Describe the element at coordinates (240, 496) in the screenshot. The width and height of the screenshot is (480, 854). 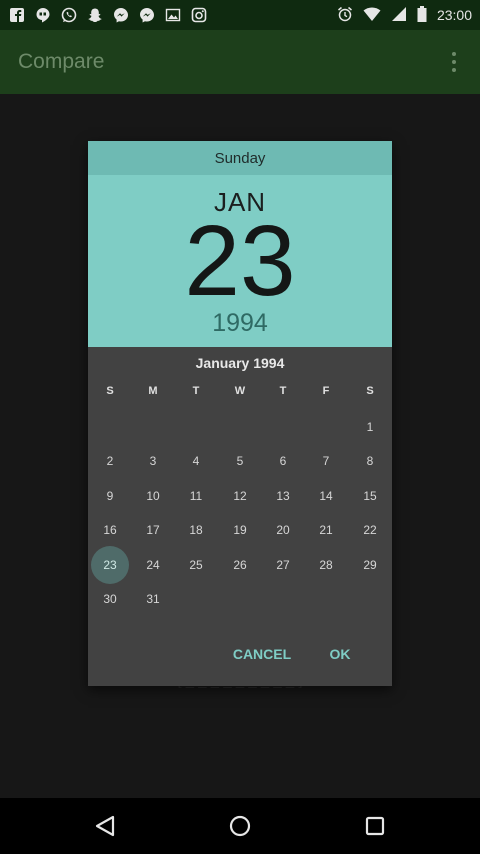
I see `calendar-day: 12` at that location.